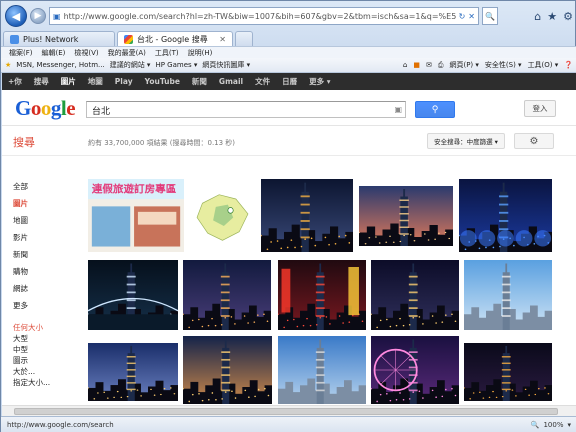  I want to click on tab-plus-network: Plus! Network, so click(59, 38).